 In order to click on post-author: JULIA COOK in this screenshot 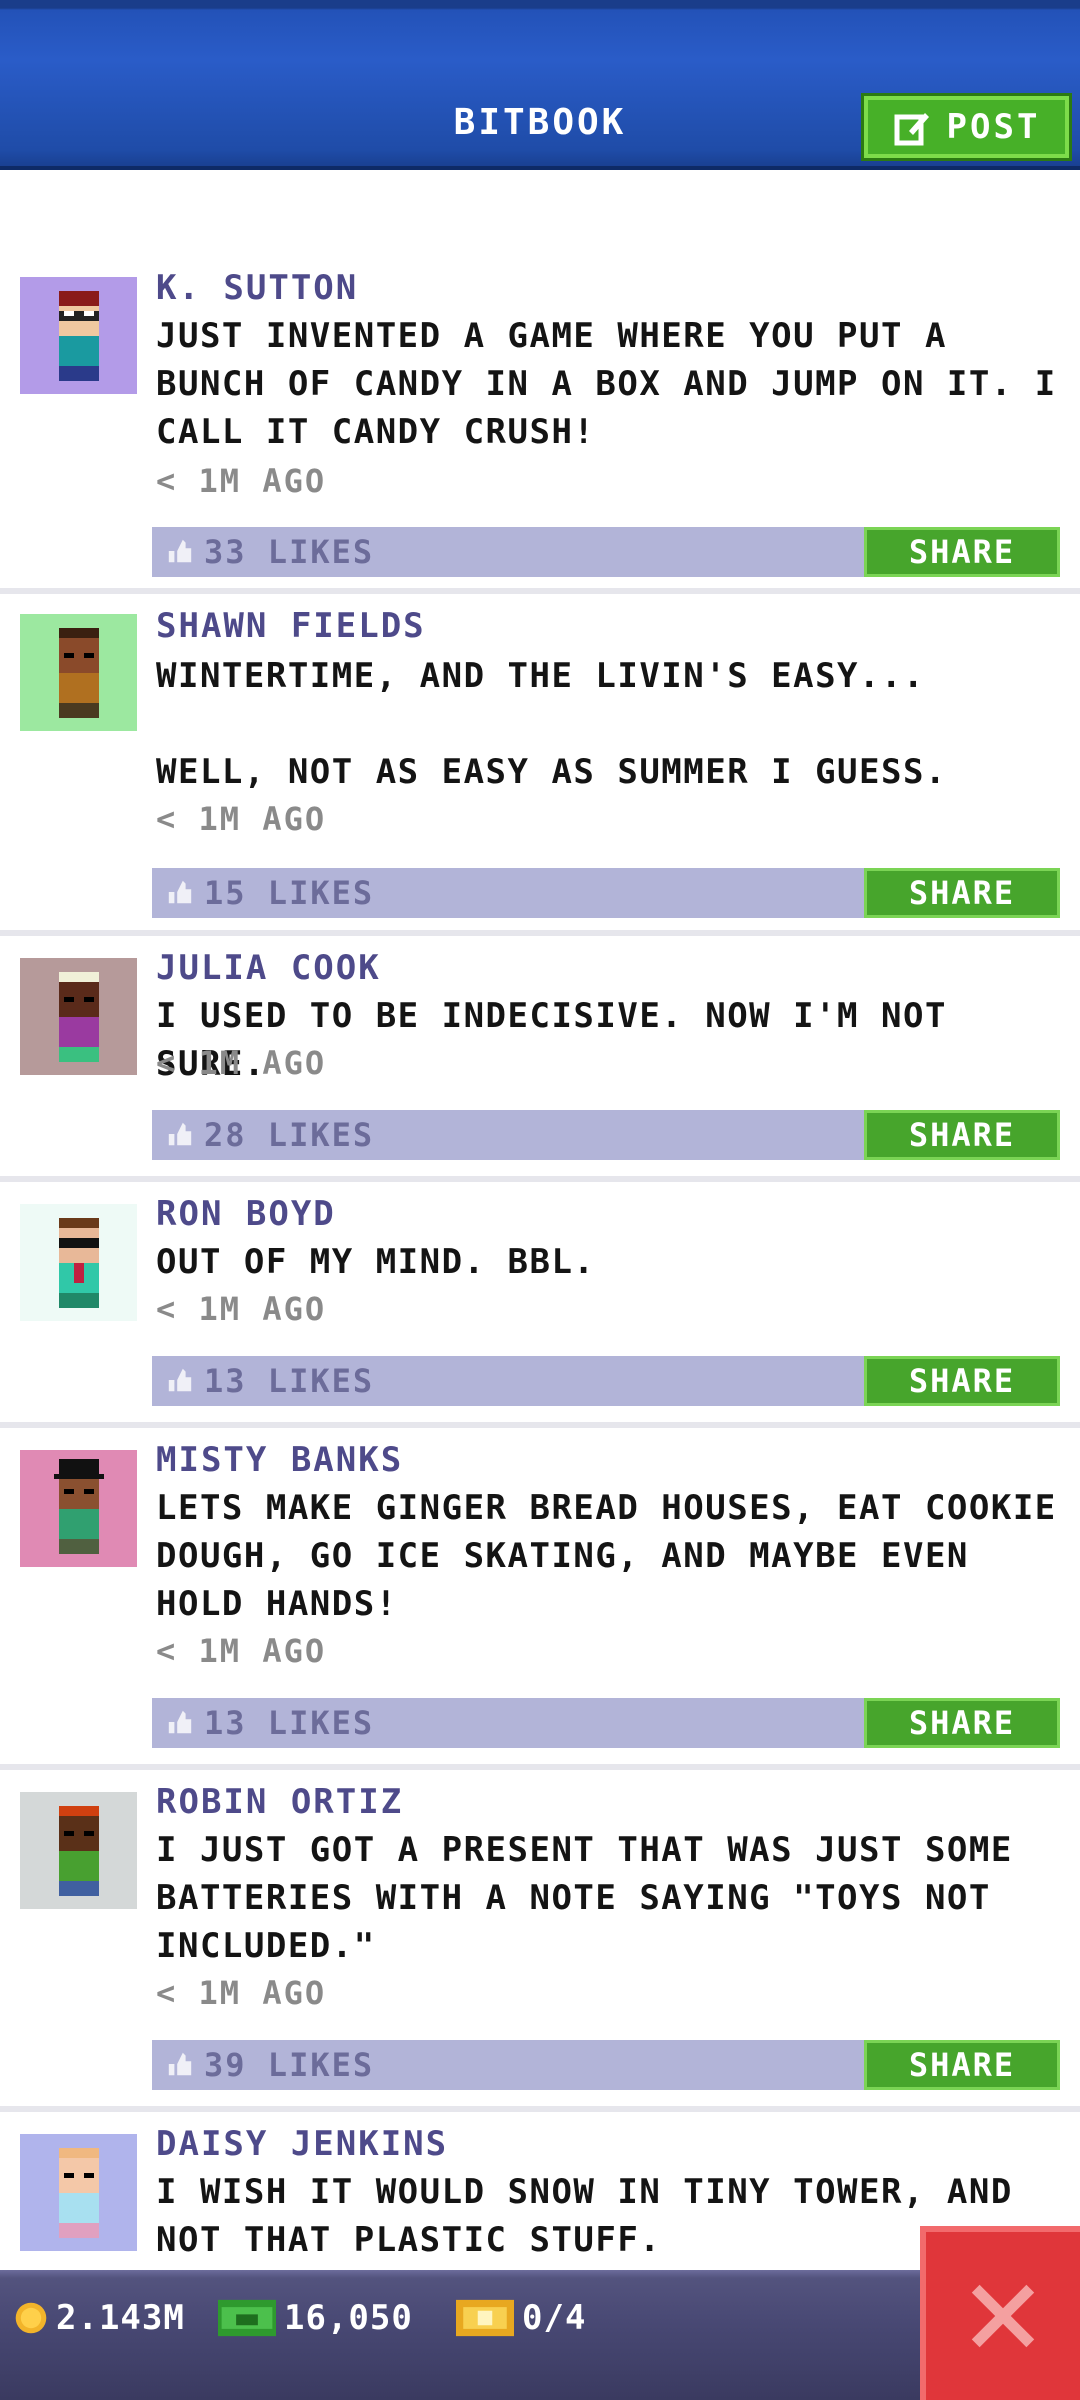, I will do `click(268, 968)`.